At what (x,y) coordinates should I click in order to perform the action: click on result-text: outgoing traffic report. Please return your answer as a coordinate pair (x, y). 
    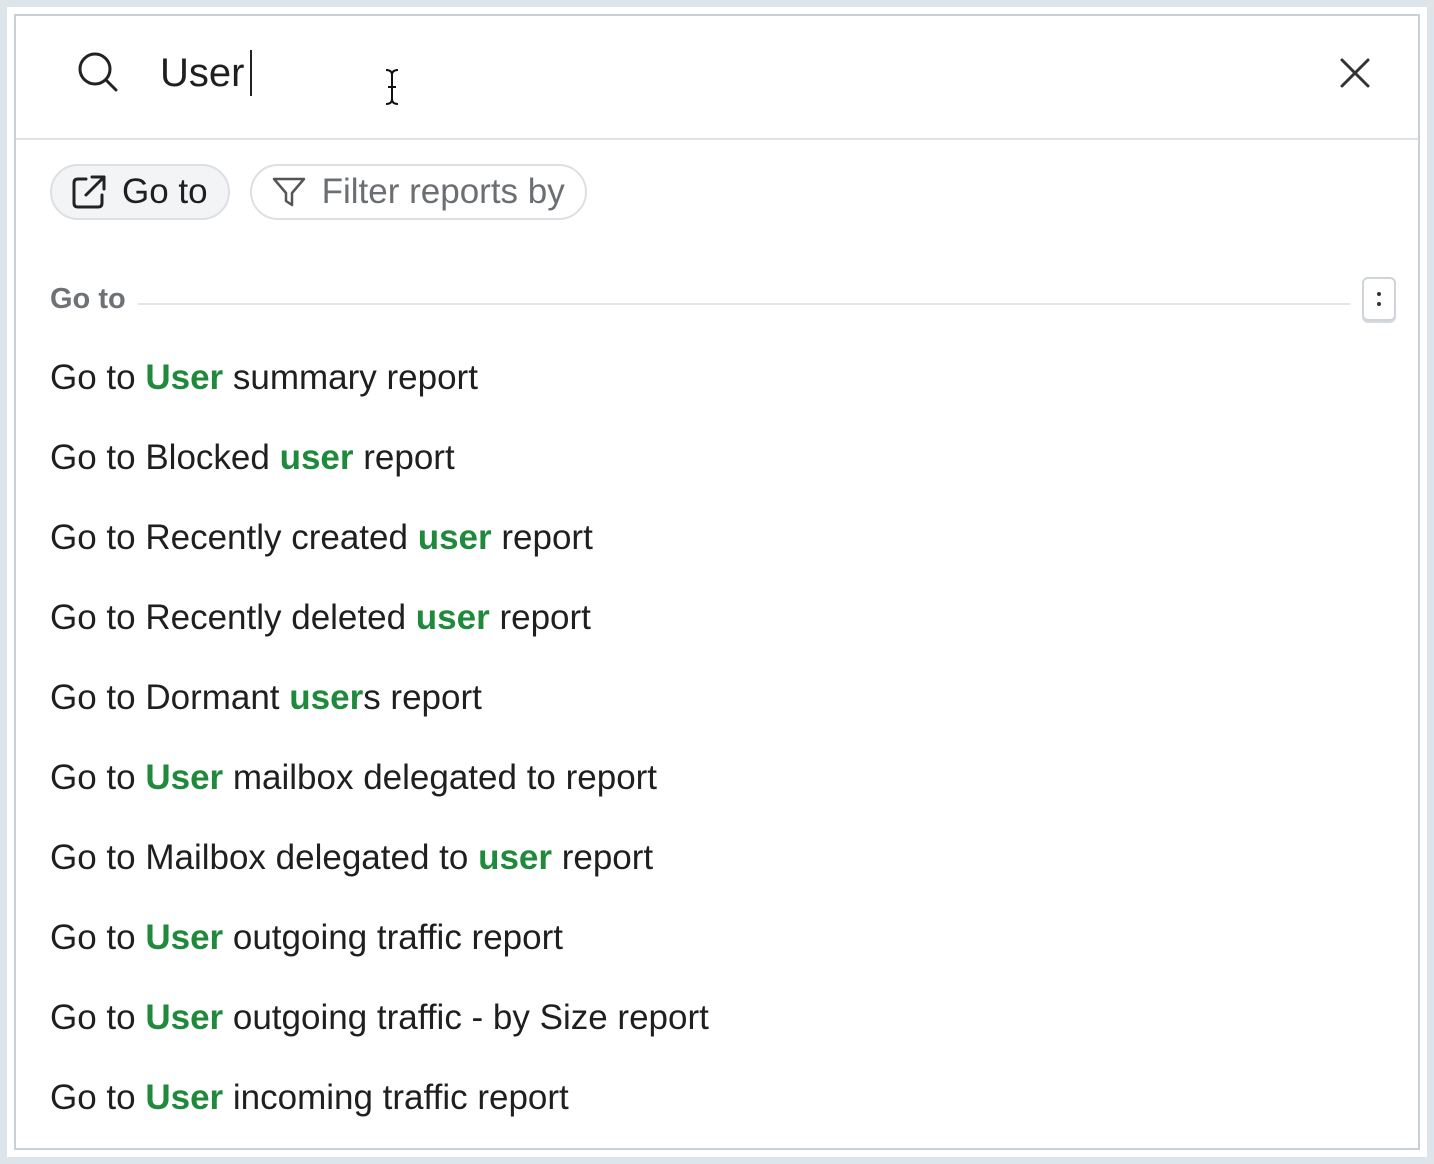
    Looking at the image, I should click on (393, 937).